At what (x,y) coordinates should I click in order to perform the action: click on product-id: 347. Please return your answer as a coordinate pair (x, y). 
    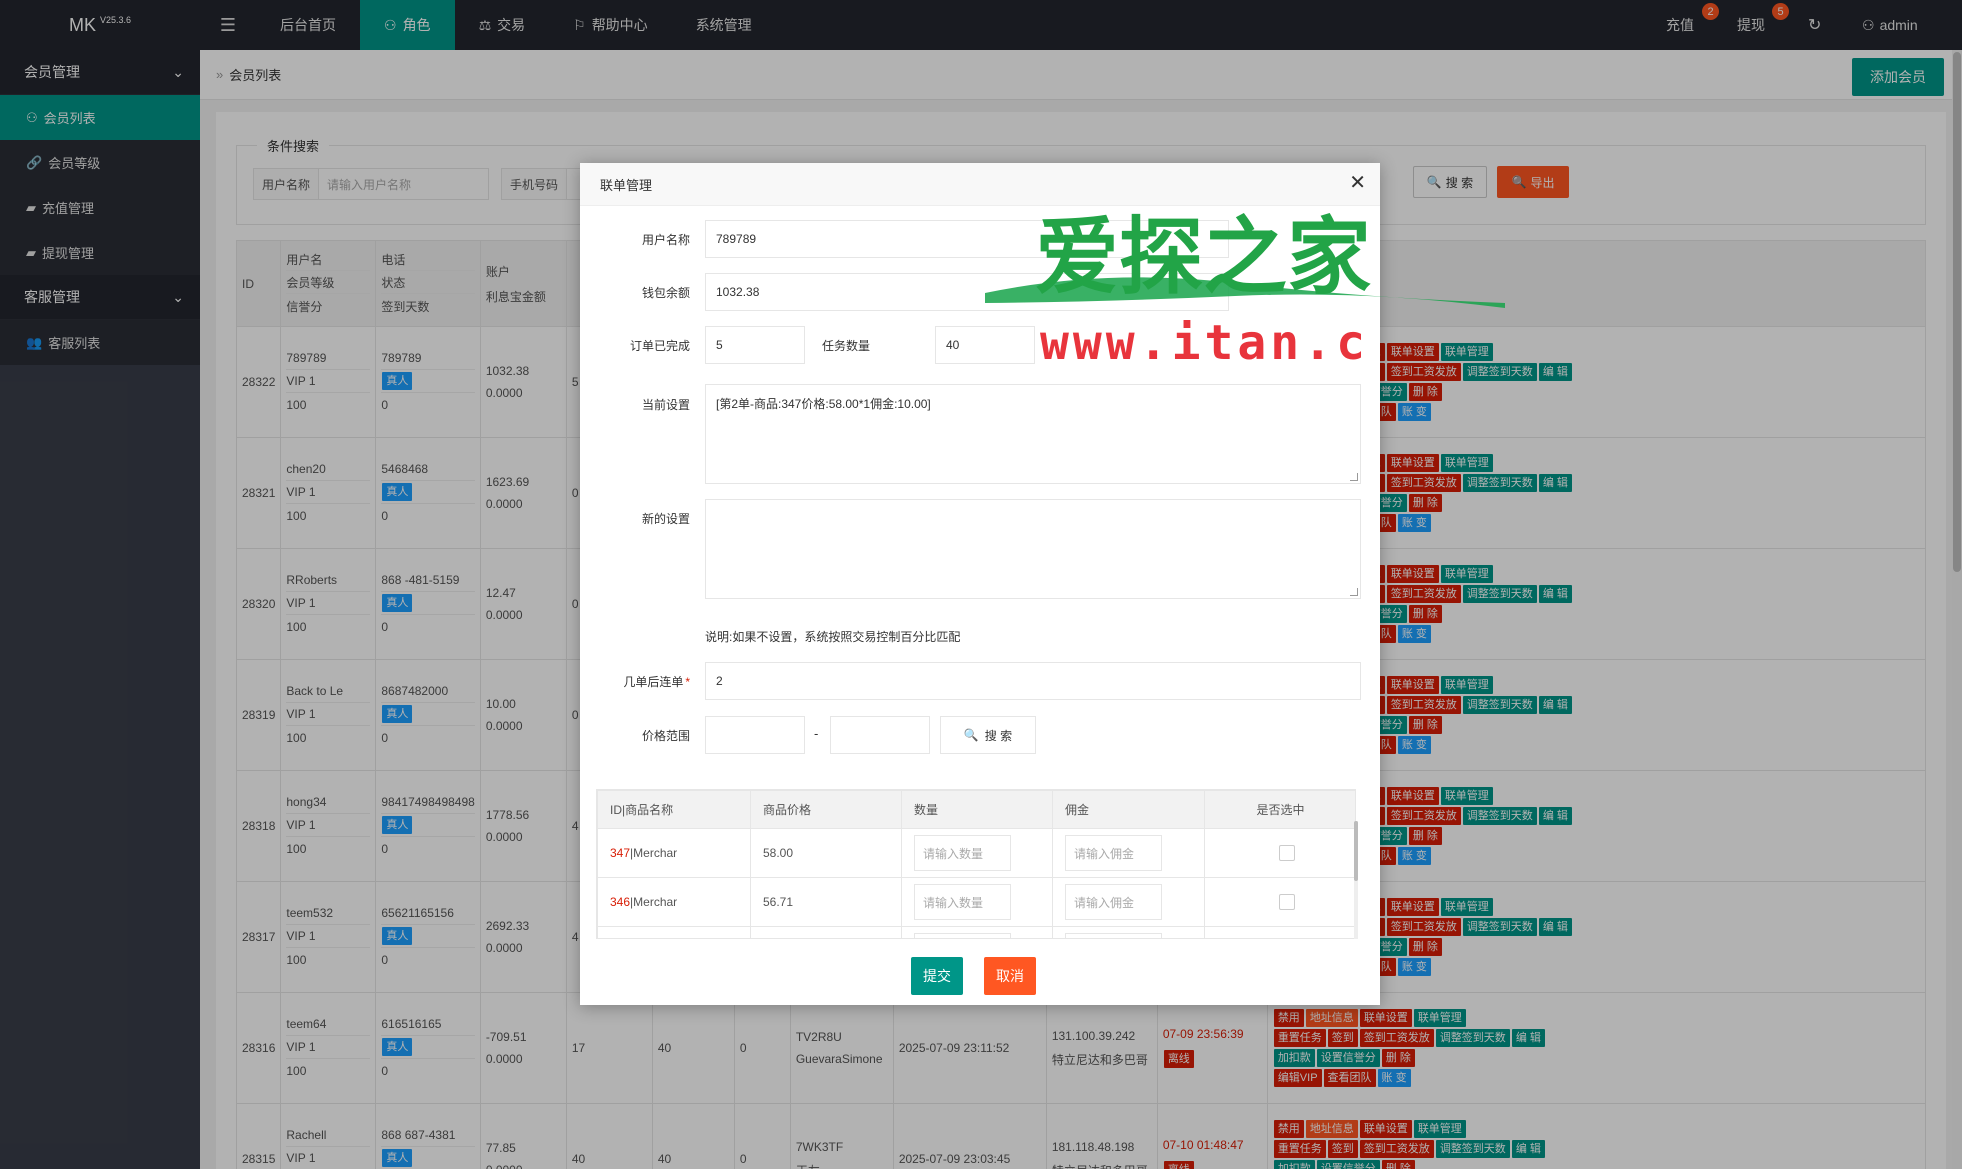
    Looking at the image, I should click on (620, 853).